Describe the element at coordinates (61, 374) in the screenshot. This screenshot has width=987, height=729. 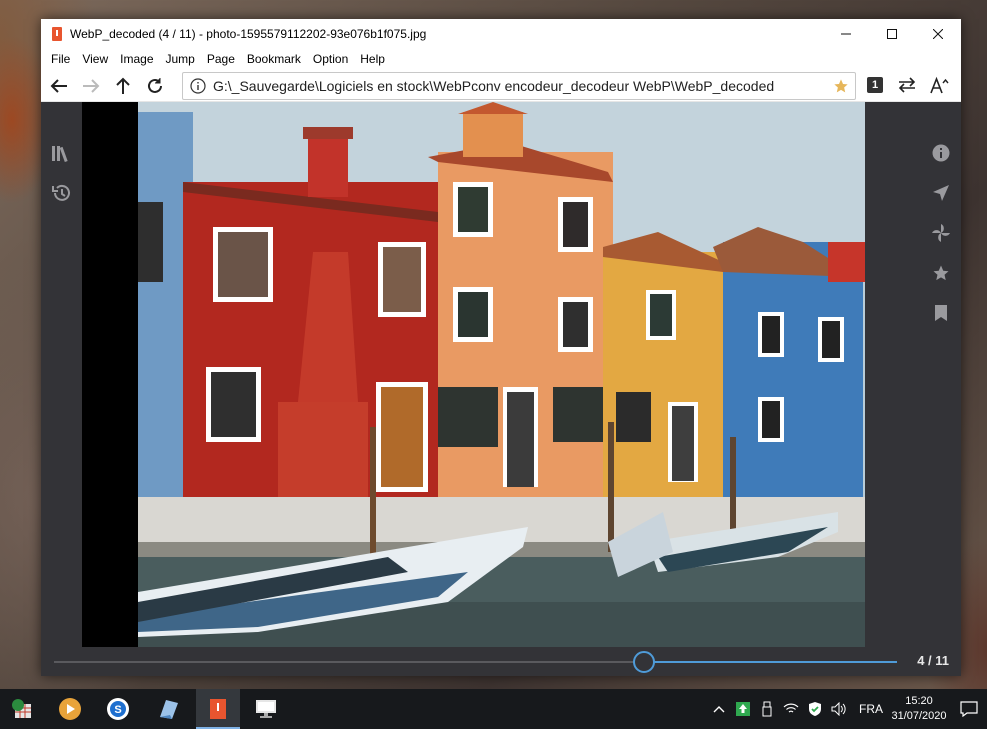
I see `left-sidebar` at that location.